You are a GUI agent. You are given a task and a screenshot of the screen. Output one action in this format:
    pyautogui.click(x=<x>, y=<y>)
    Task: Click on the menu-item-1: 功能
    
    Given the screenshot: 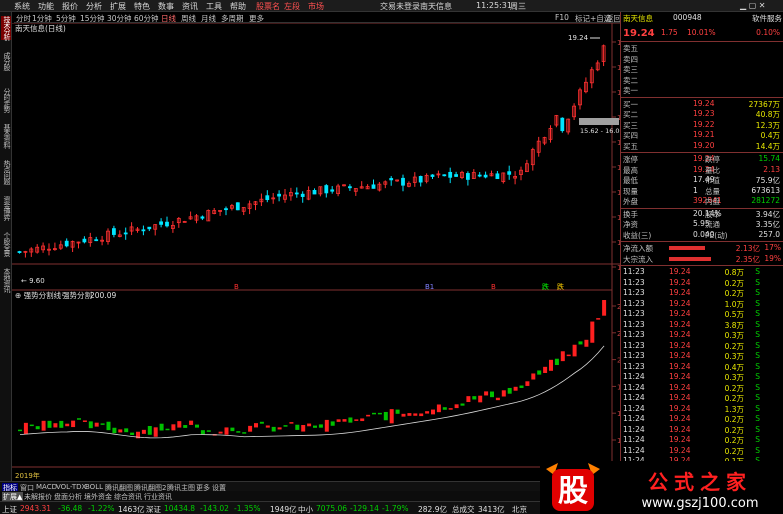 What is the action you would take?
    pyautogui.click(x=46, y=6)
    